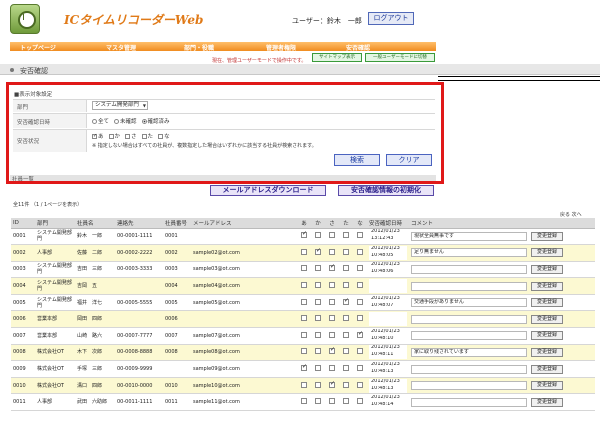  I want to click on nav-item-master: マスタ管理, so click(121, 47).